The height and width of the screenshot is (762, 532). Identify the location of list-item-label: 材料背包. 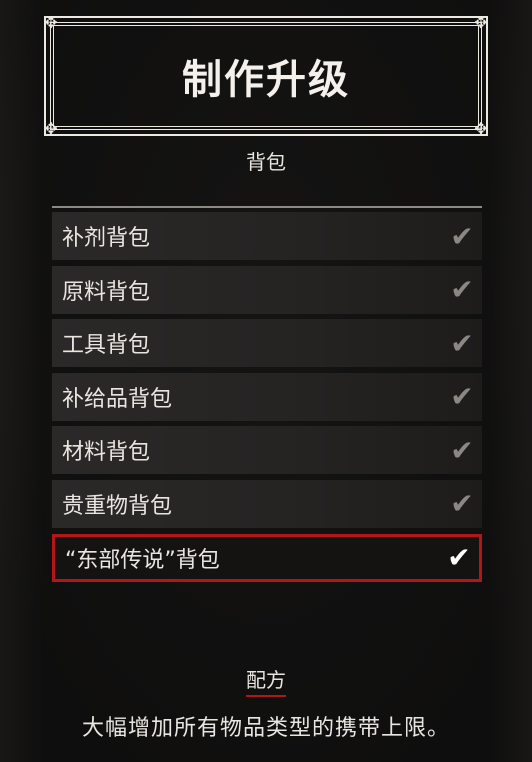
(106, 453).